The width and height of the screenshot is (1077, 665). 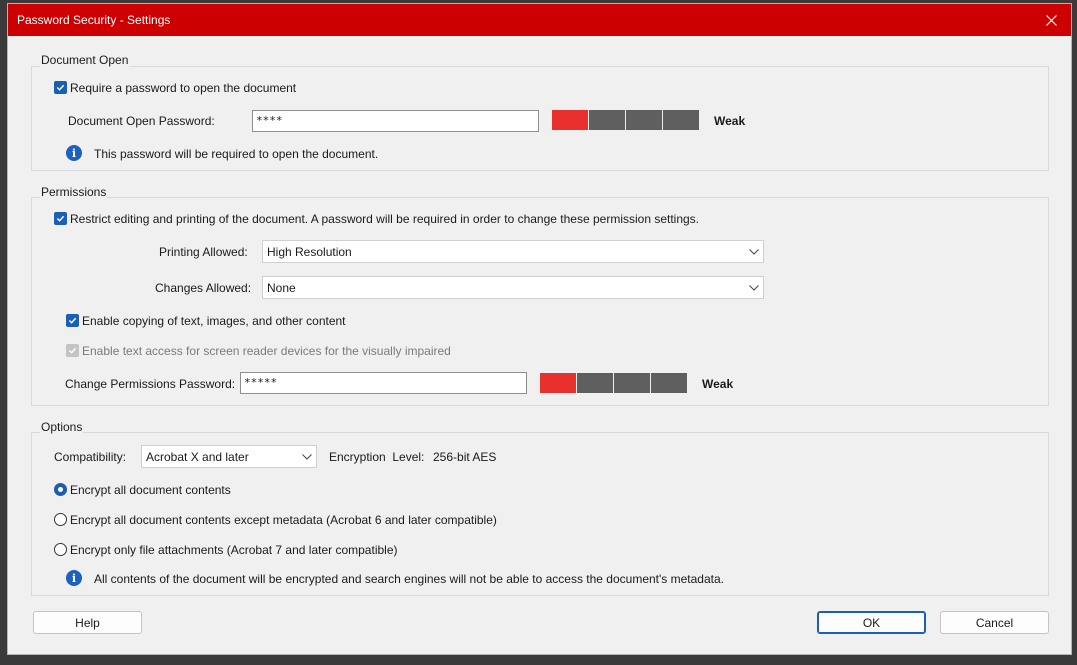 I want to click on permissions-password-strength-meter, so click(x=613, y=383).